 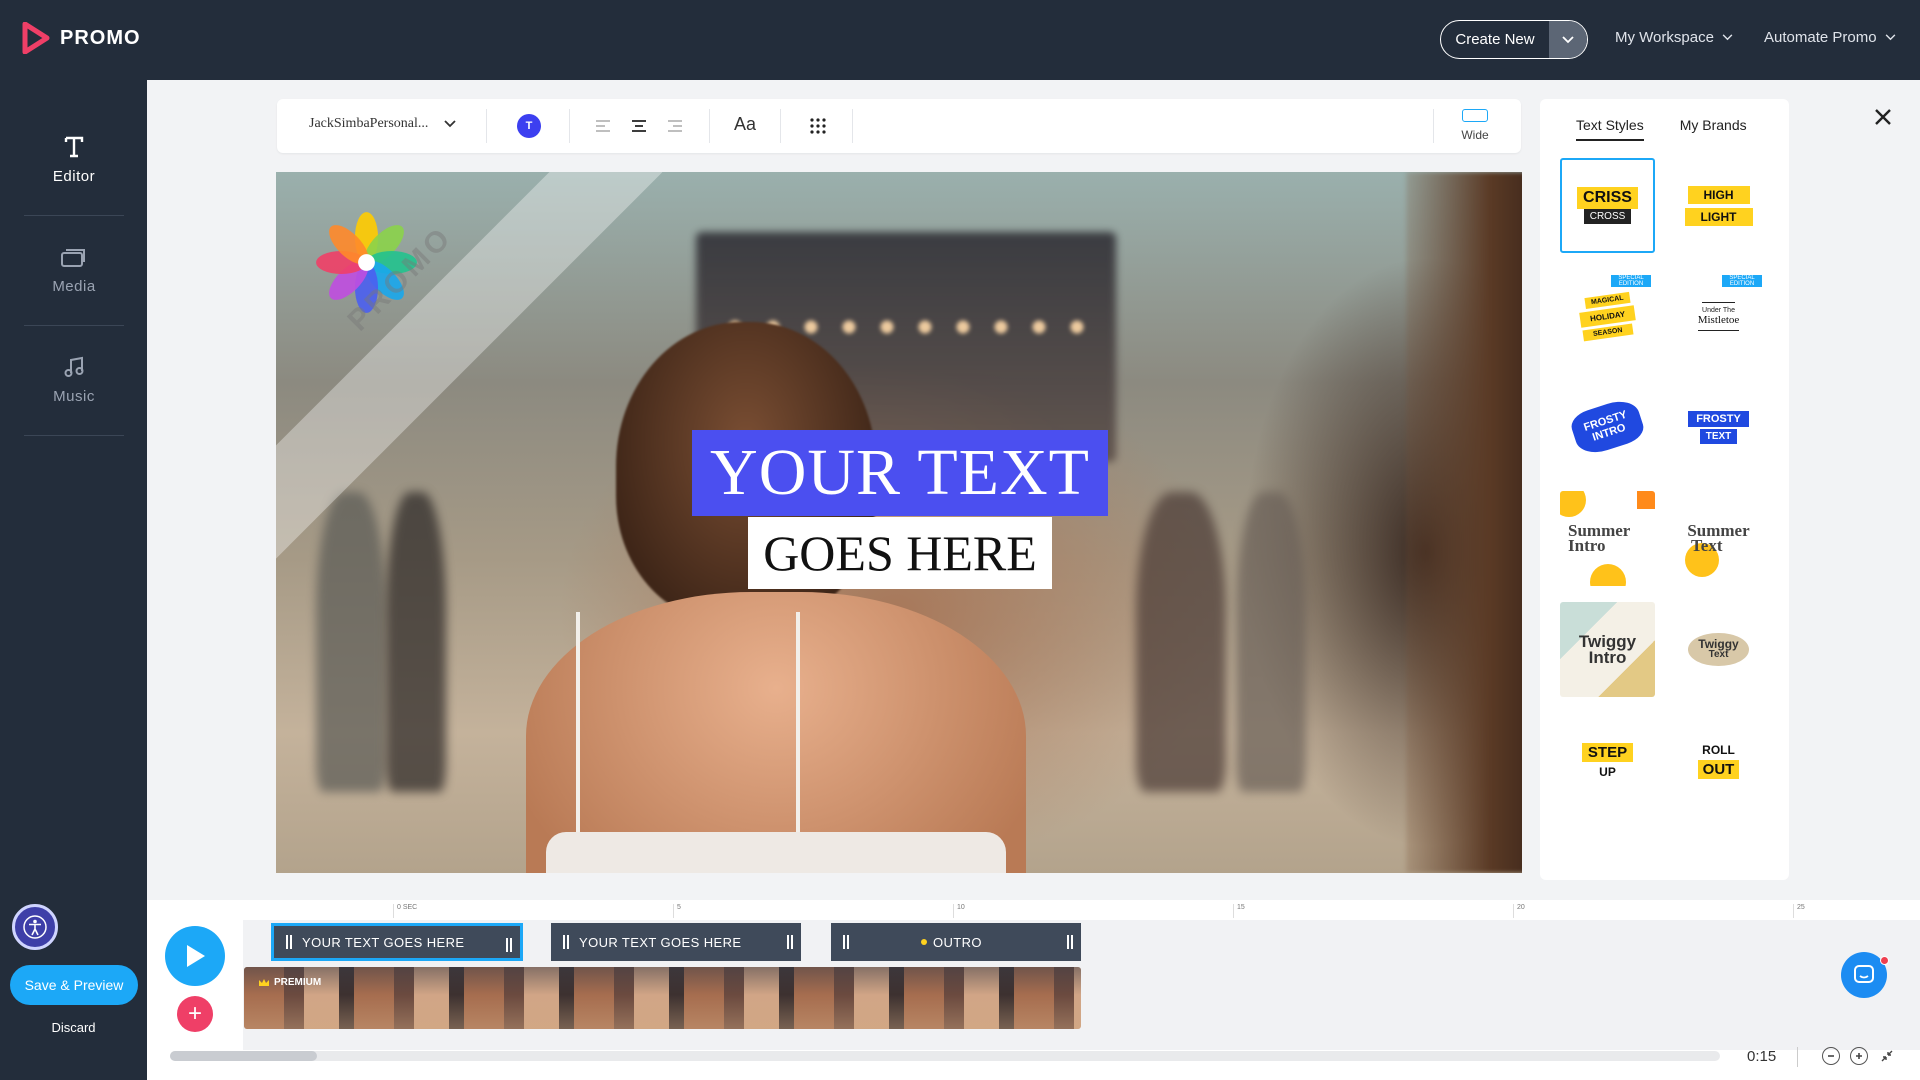 What do you see at coordinates (798, 727) in the screenshot?
I see `top-strap` at bounding box center [798, 727].